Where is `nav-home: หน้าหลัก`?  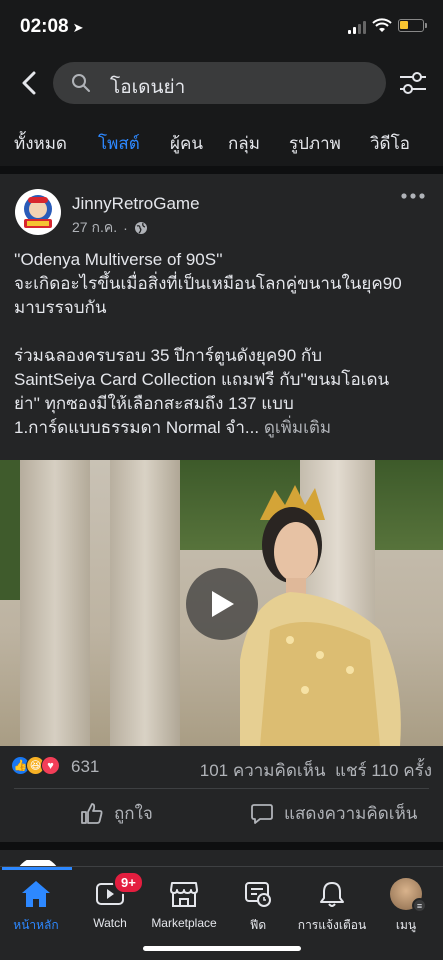 nav-home: หน้าหลัก is located at coordinates (38, 906).